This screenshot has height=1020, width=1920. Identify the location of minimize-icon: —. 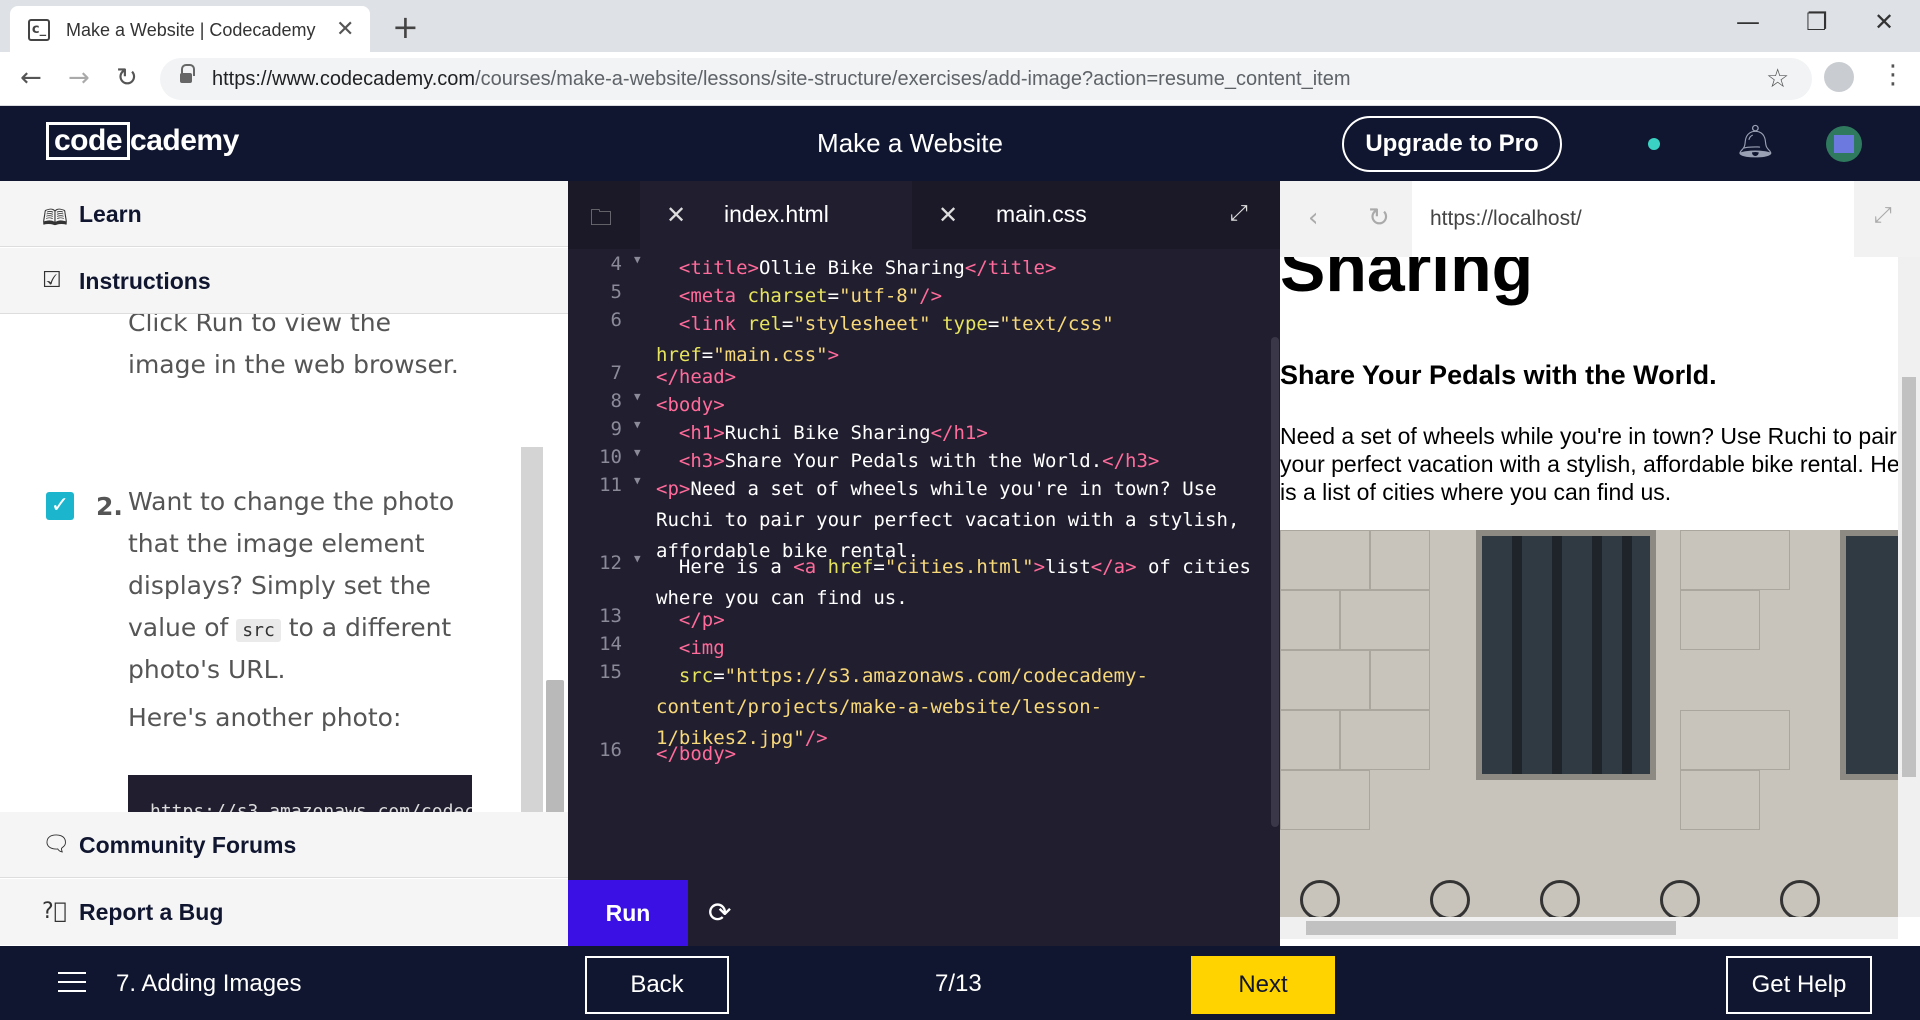
(1748, 22).